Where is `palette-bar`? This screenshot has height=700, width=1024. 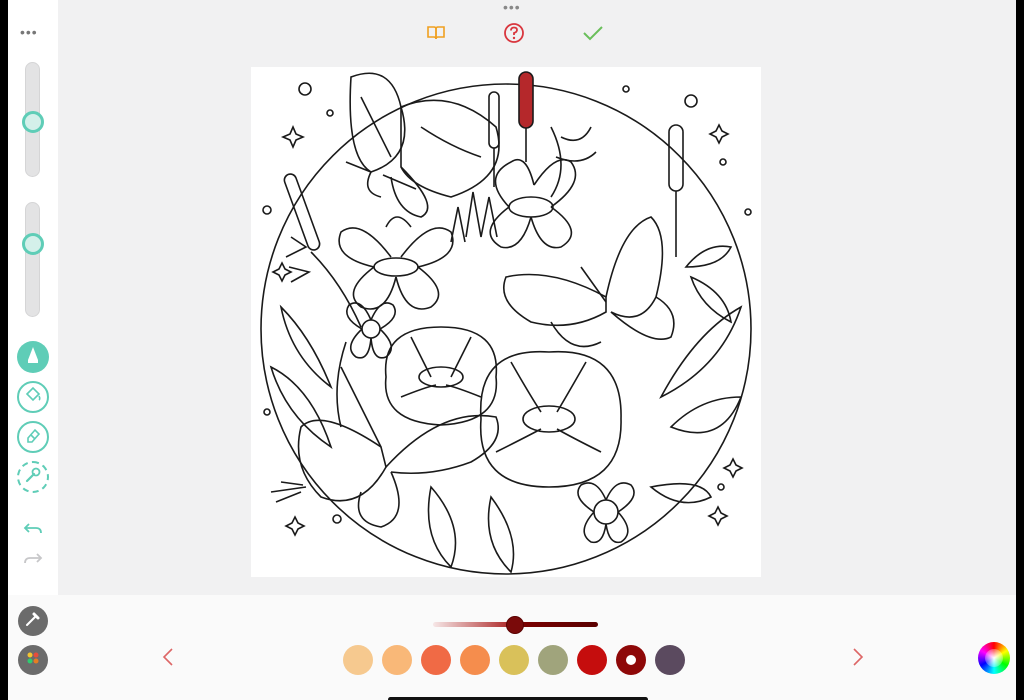
palette-bar is located at coordinates (512, 647).